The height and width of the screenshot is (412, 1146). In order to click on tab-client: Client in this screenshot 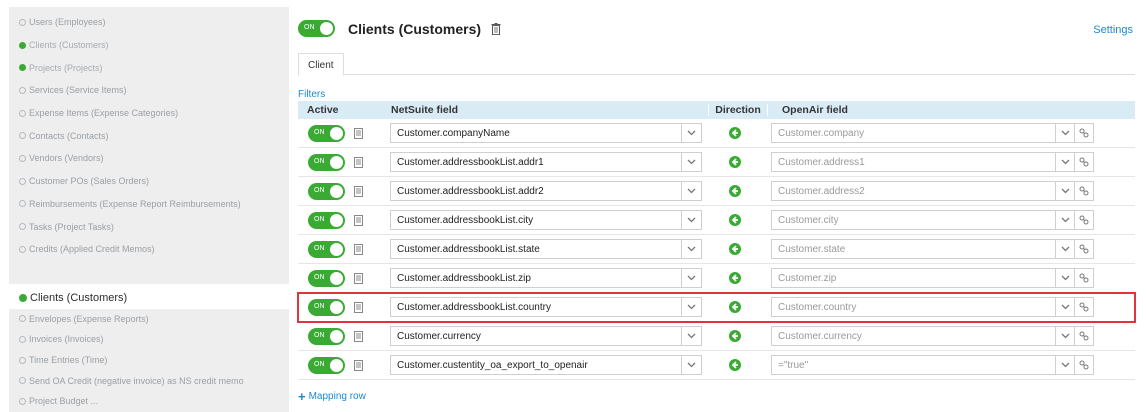, I will do `click(321, 64)`.